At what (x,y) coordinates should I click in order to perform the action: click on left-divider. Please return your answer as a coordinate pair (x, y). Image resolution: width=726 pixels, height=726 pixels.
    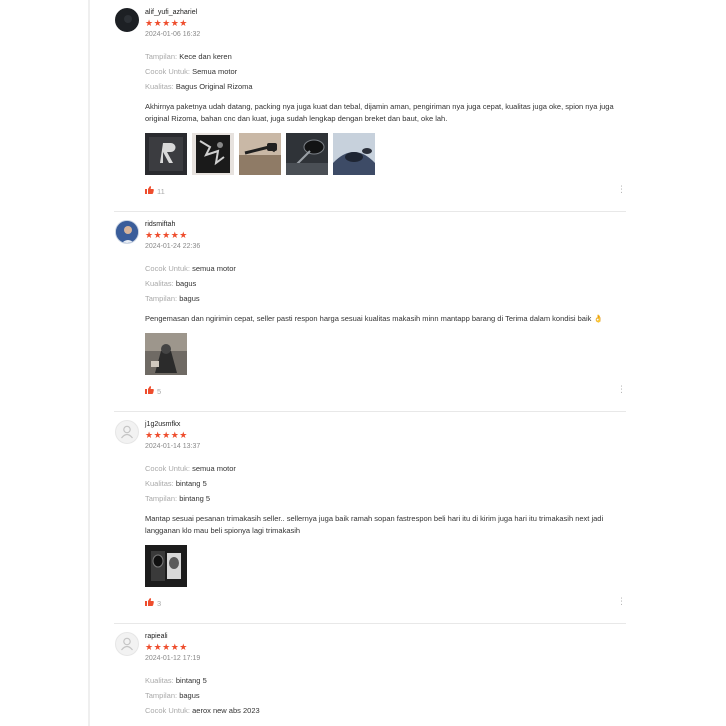
    Looking at the image, I should click on (89, 363).